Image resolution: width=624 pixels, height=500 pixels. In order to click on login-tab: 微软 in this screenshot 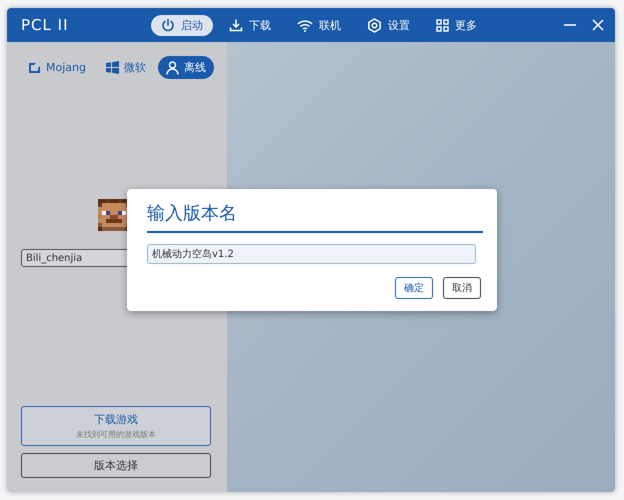, I will do `click(126, 67)`.